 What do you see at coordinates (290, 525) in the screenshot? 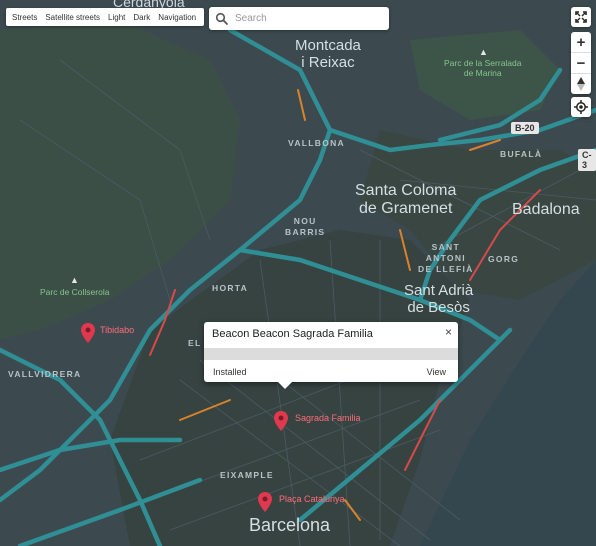
I see `place-label: Barcelona` at bounding box center [290, 525].